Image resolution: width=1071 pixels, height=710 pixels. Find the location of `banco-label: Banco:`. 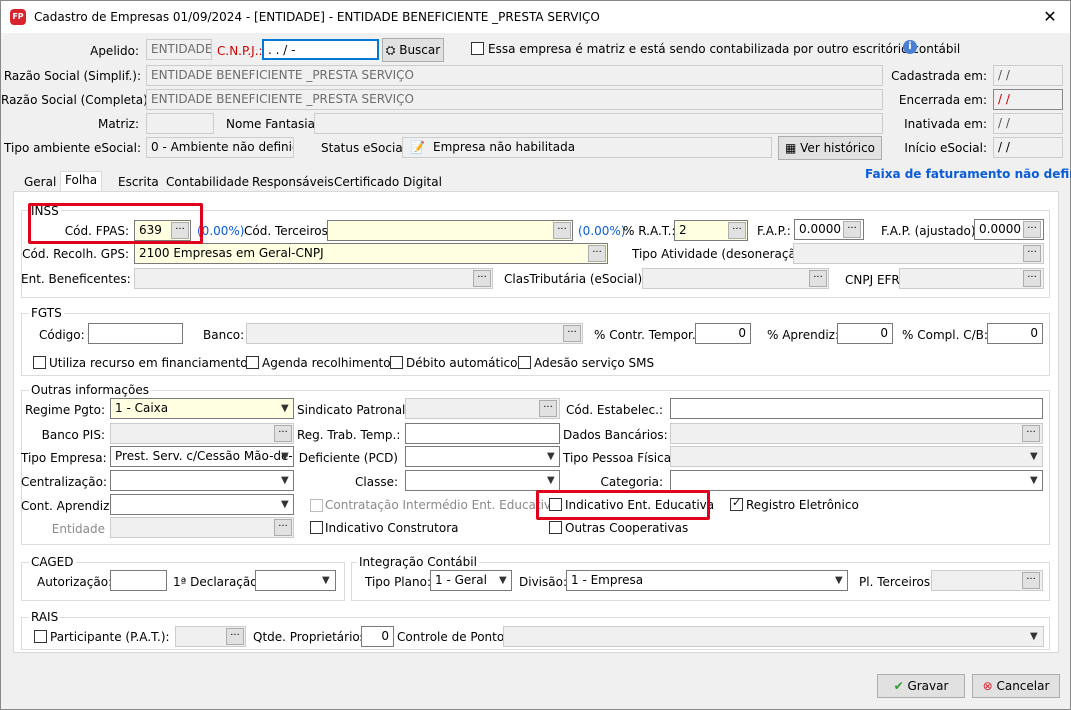

banco-label: Banco: is located at coordinates (224, 335).